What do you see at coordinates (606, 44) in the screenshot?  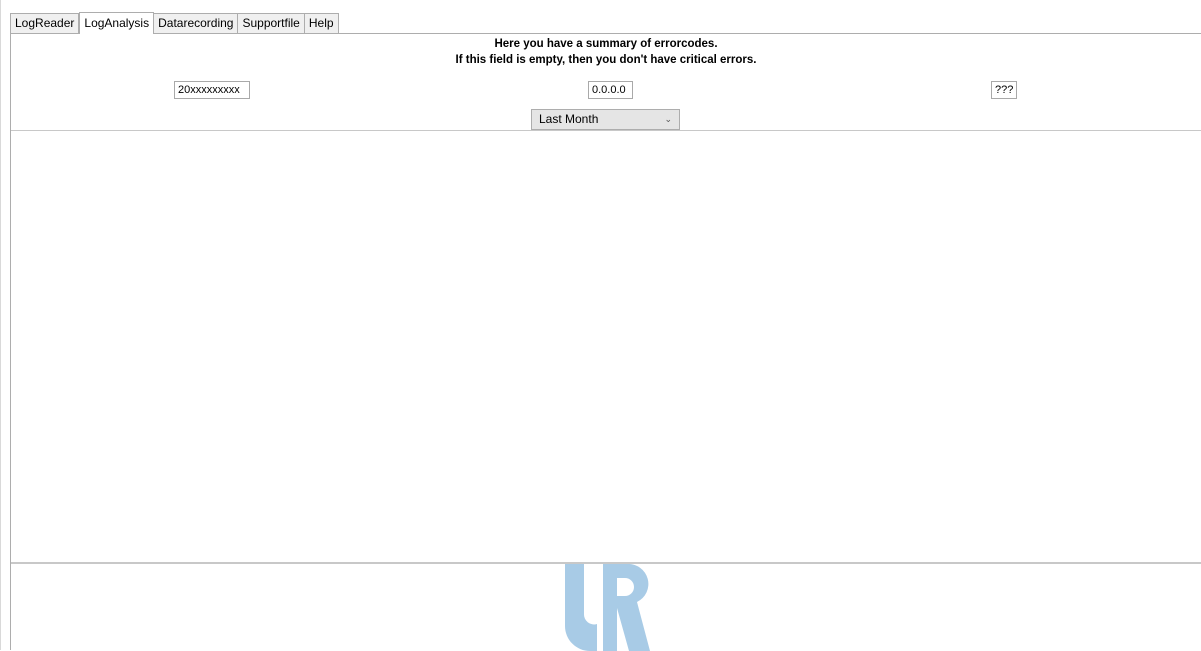 I see `summary-line-1: Here you have a summary of errorcodes.` at bounding box center [606, 44].